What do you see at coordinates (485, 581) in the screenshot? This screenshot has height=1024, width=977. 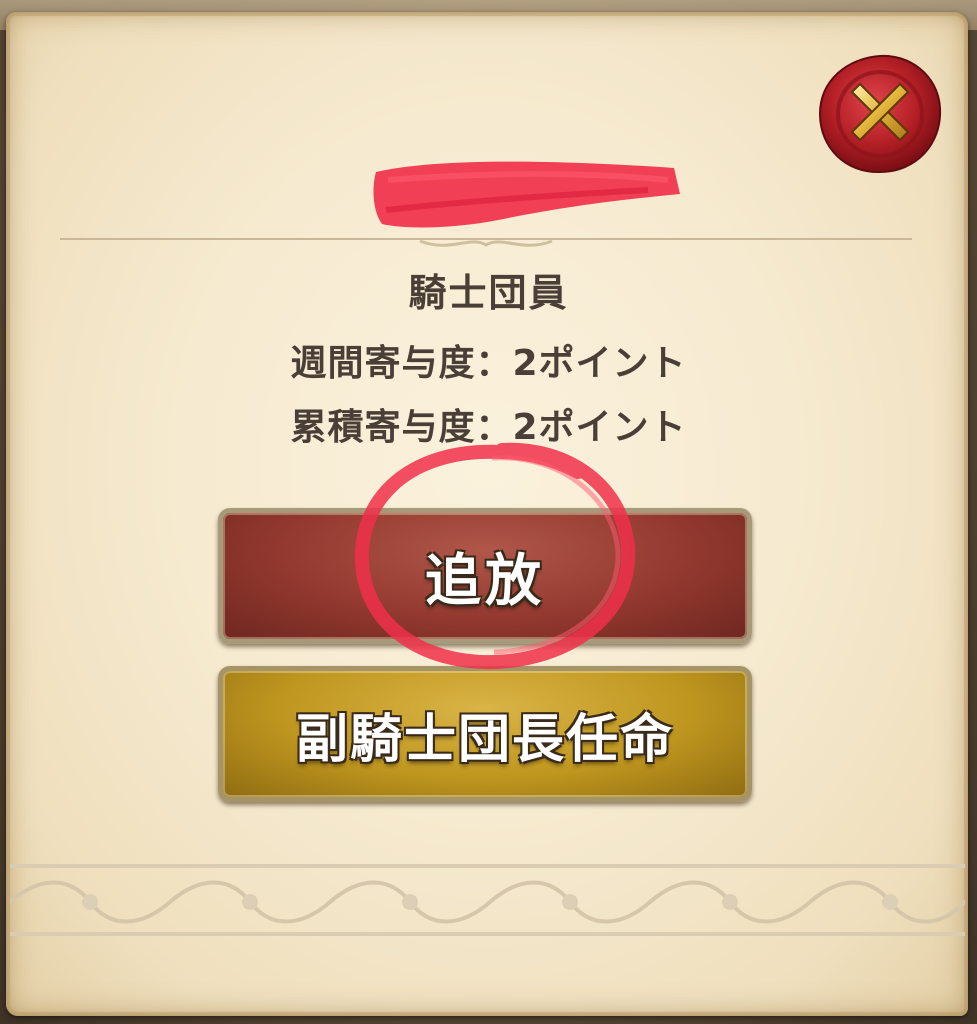 I see `expel-button-label: 追放` at bounding box center [485, 581].